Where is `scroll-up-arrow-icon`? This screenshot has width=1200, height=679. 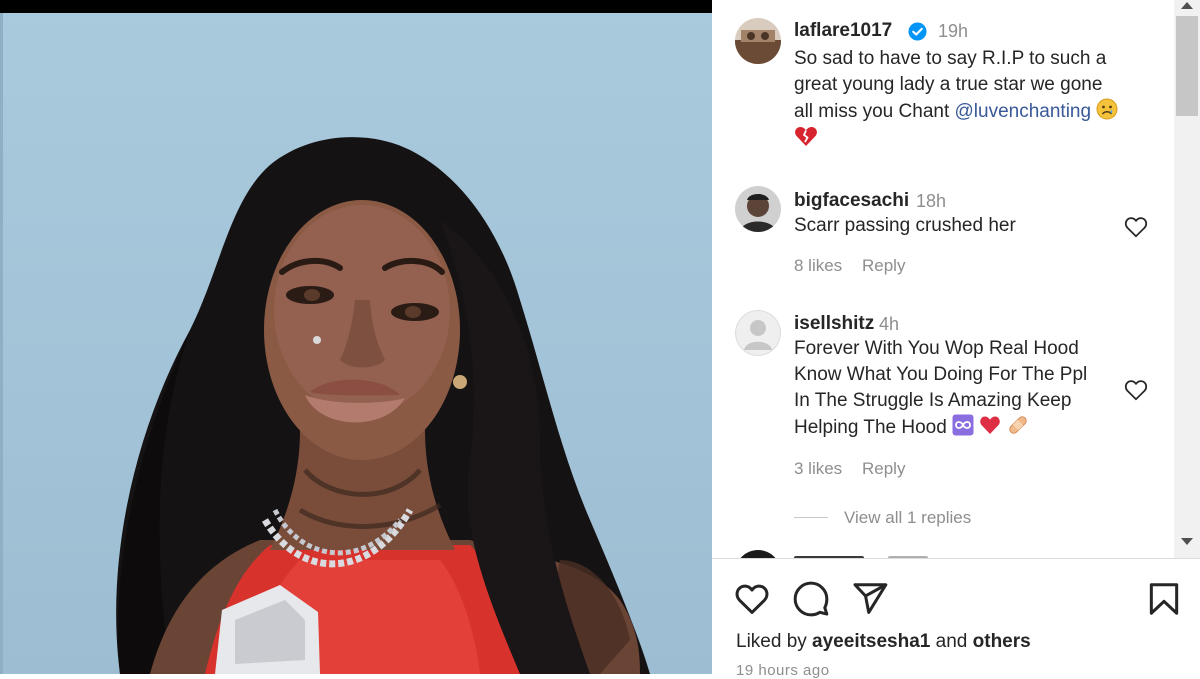
scroll-up-arrow-icon is located at coordinates (1187, 5).